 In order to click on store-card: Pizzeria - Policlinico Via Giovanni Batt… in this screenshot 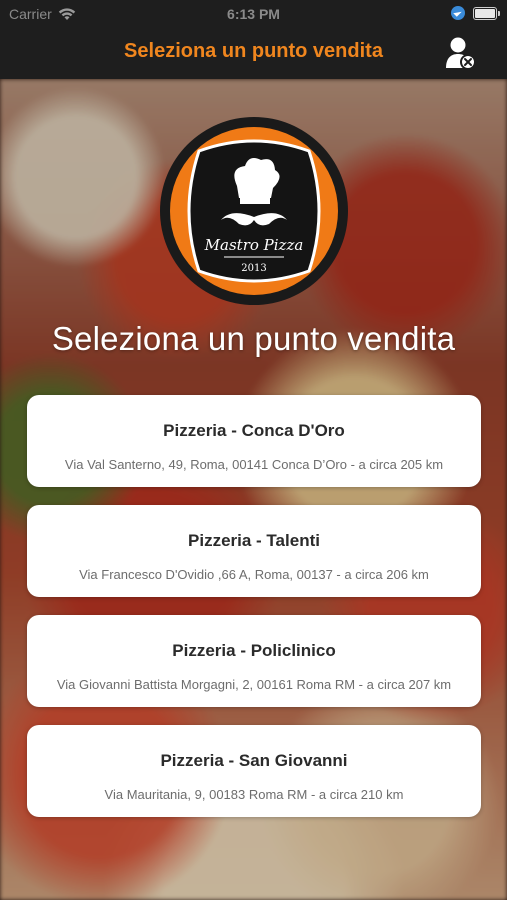, I will do `click(254, 661)`.